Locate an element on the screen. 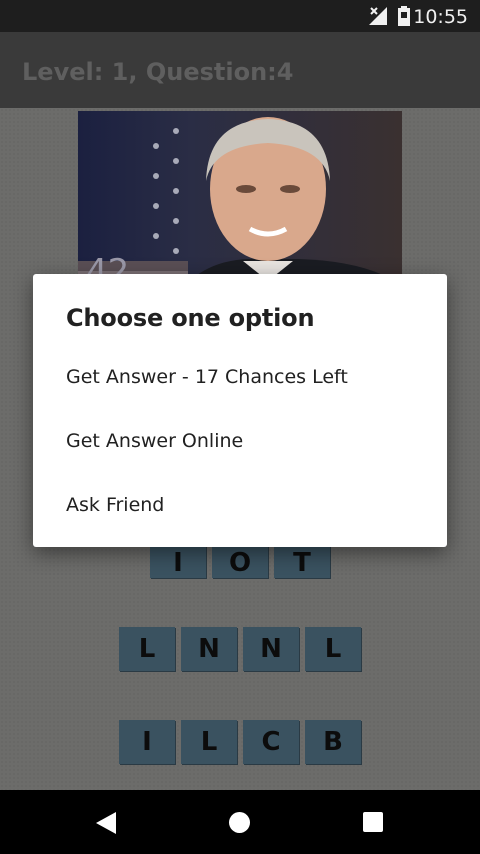 The image size is (480, 854). home-icon is located at coordinates (239, 822).